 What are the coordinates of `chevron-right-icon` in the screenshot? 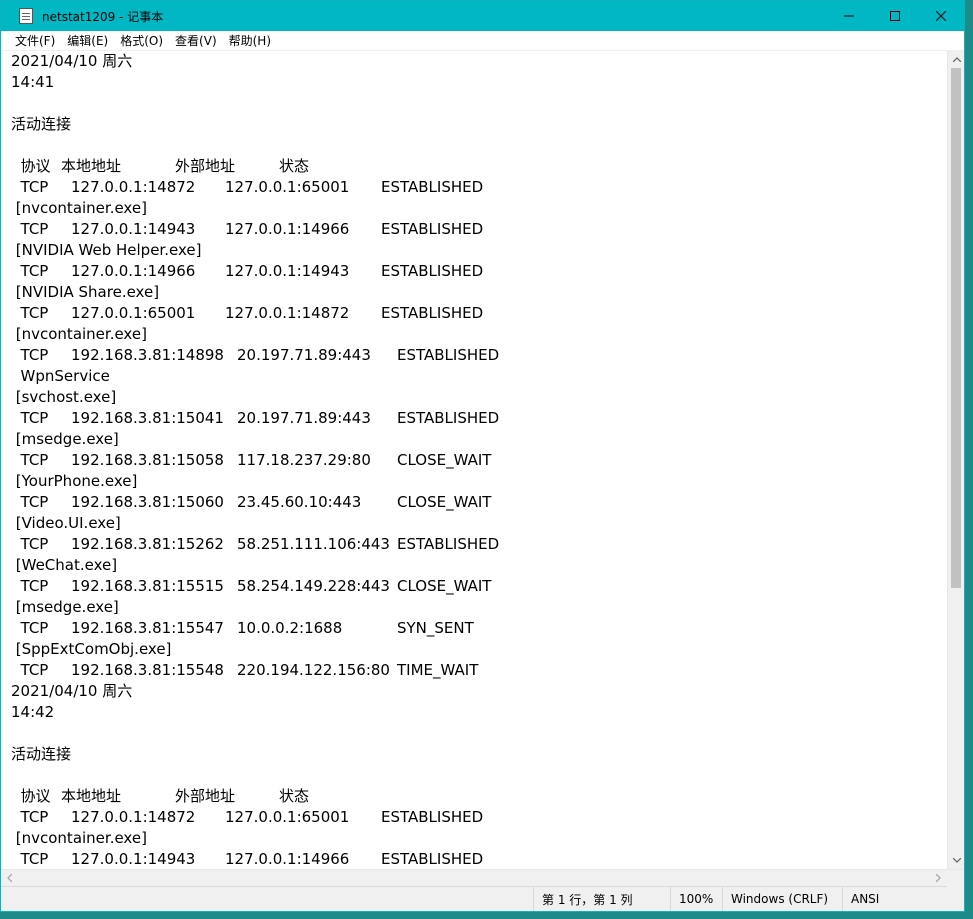 It's located at (938, 878).